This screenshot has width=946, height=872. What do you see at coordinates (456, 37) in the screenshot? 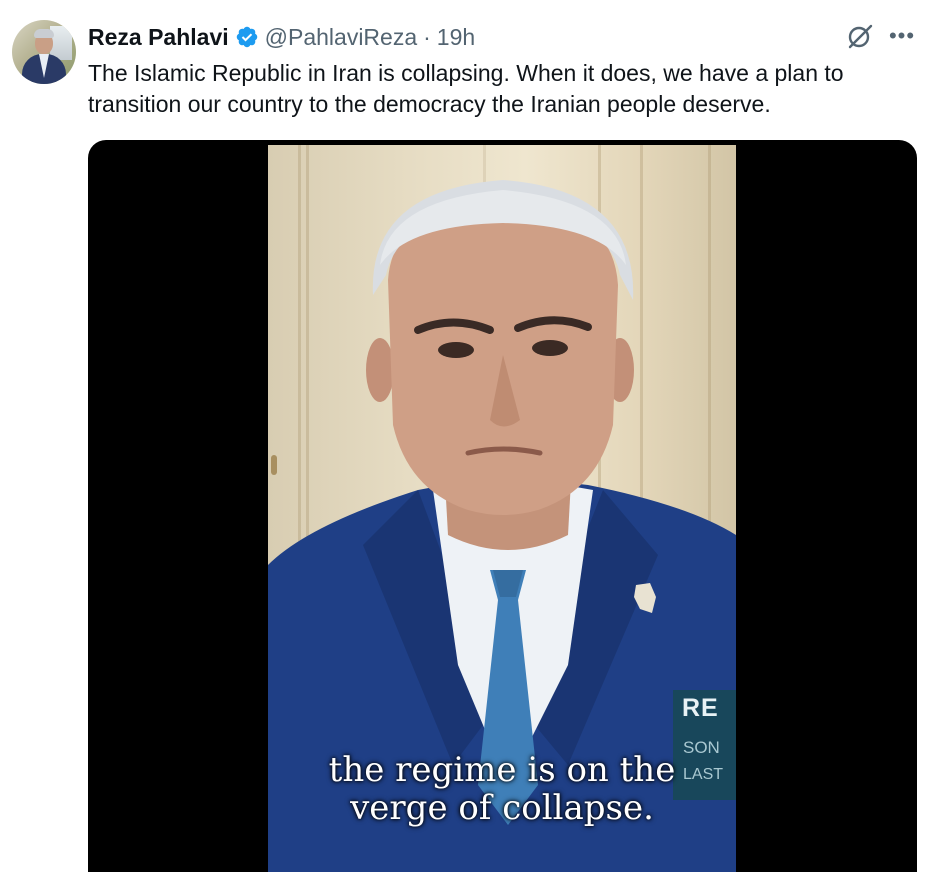
I see `timestamp: 19h` at bounding box center [456, 37].